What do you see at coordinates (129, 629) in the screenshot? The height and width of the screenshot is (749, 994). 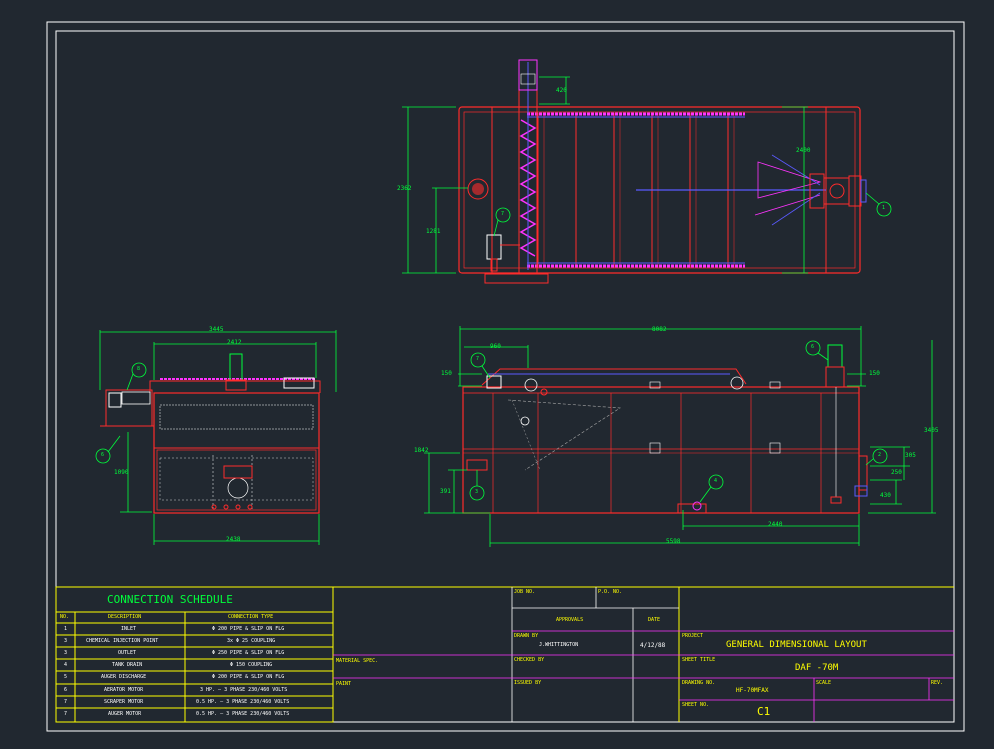 I see `schedule-row-description: INLET` at bounding box center [129, 629].